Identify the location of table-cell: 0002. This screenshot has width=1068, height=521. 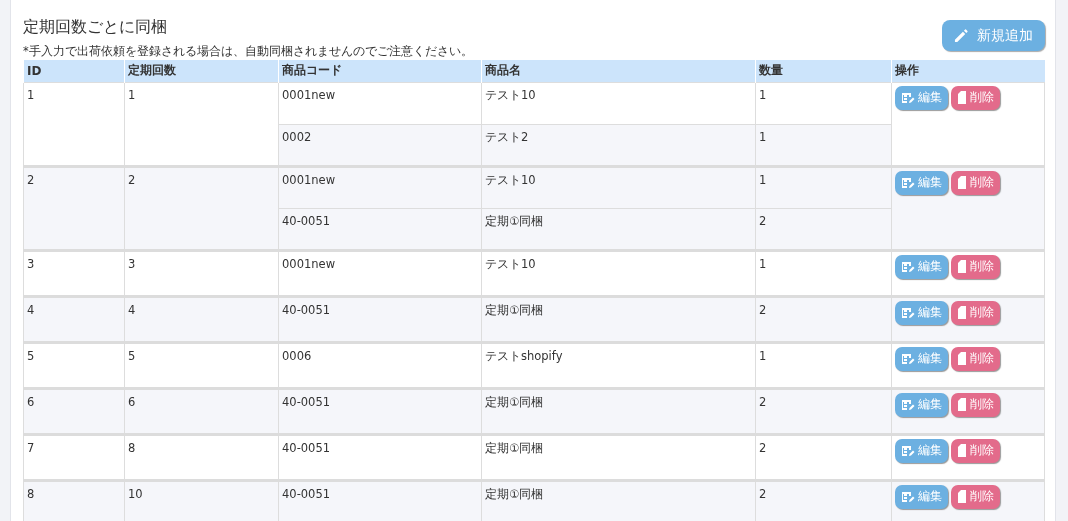
(380, 145).